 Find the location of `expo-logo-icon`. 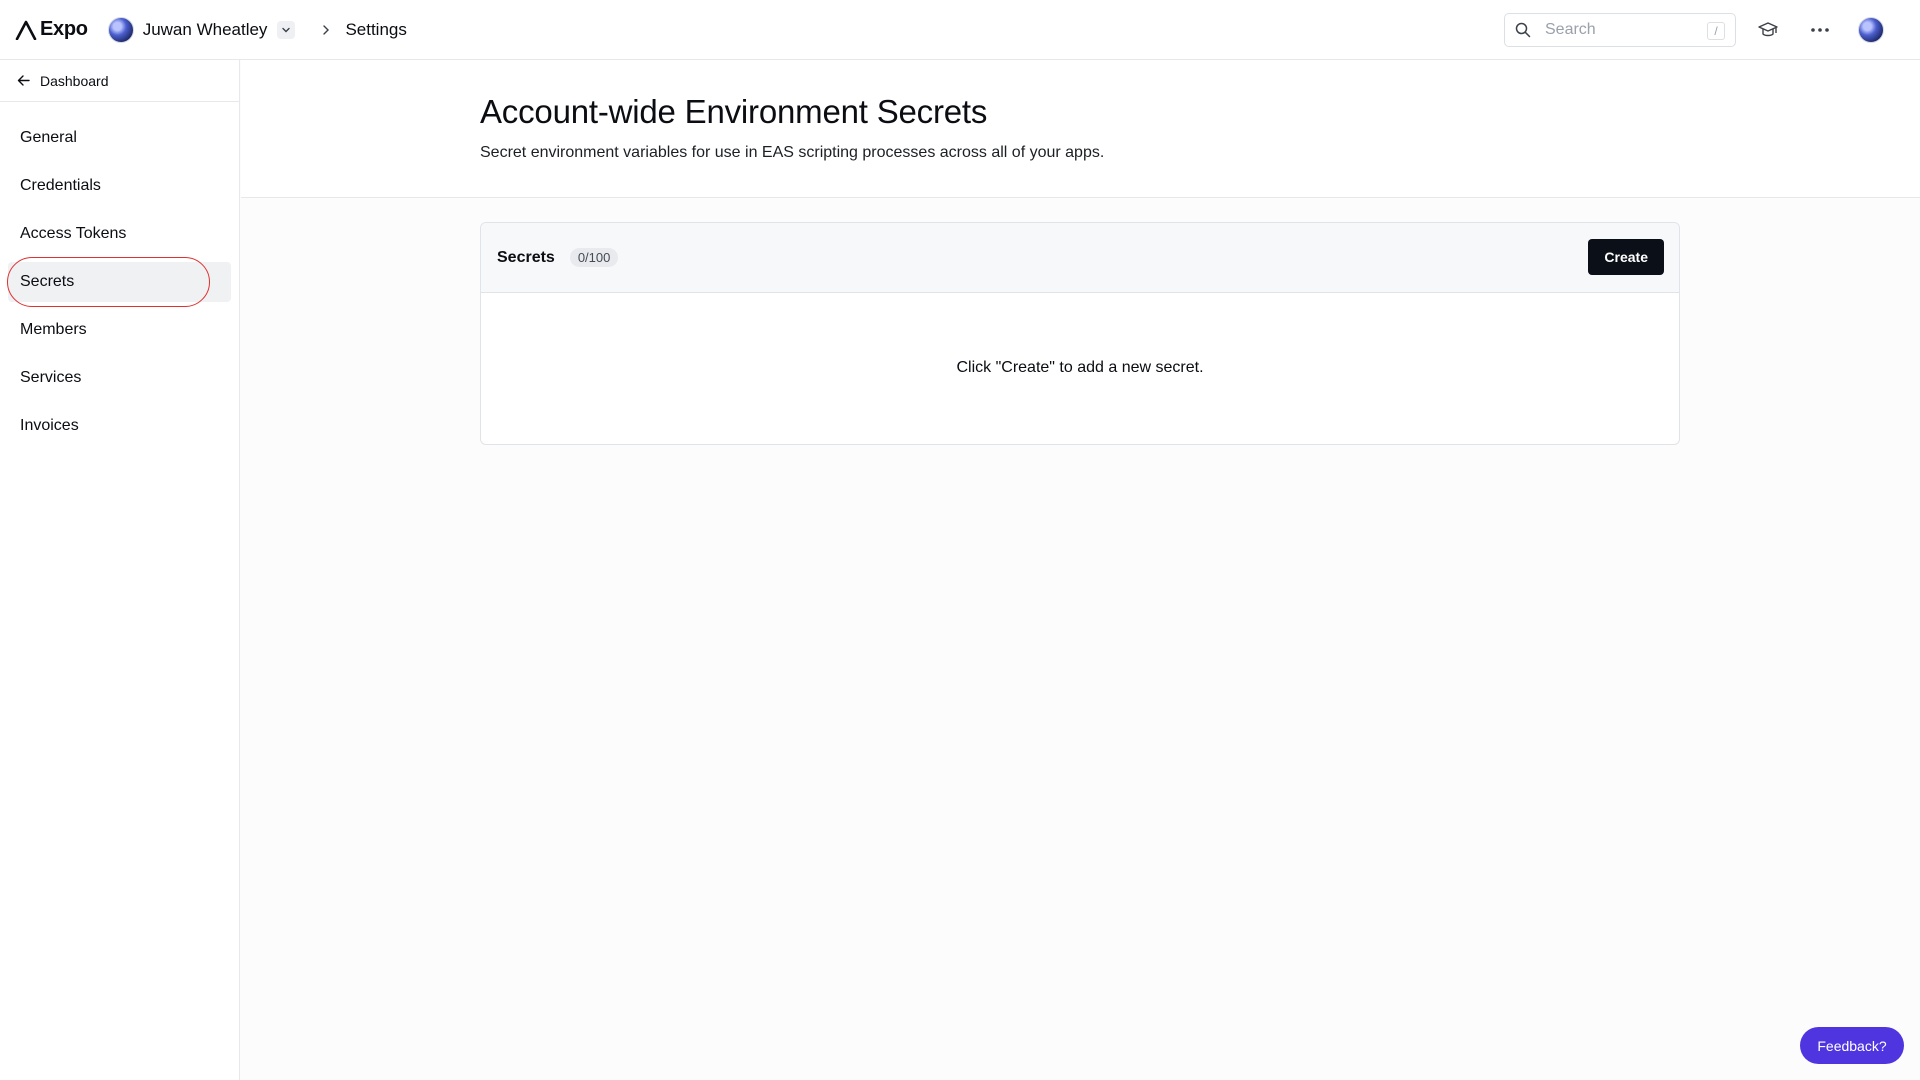

expo-logo-icon is located at coordinates (26, 30).